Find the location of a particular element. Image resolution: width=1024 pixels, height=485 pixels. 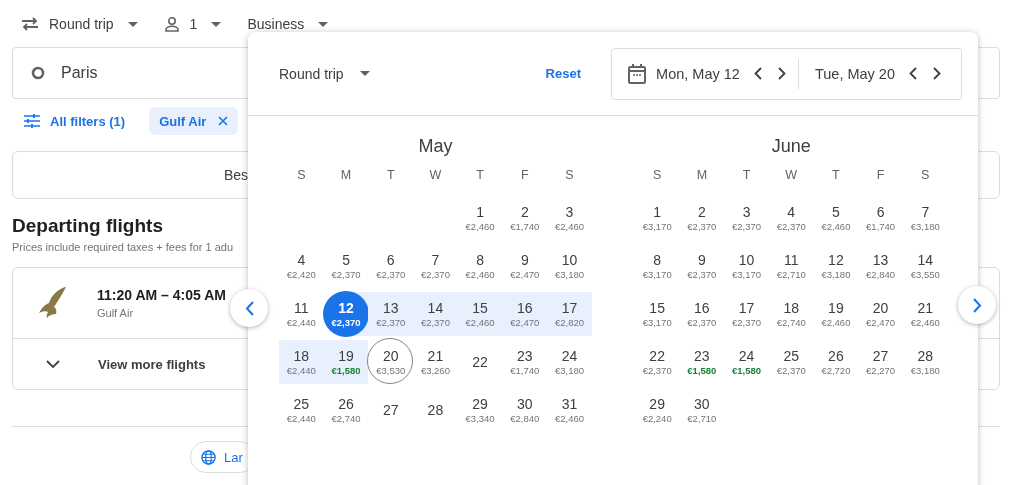

cabin-class-dropdown: Business is located at coordinates (276, 24).